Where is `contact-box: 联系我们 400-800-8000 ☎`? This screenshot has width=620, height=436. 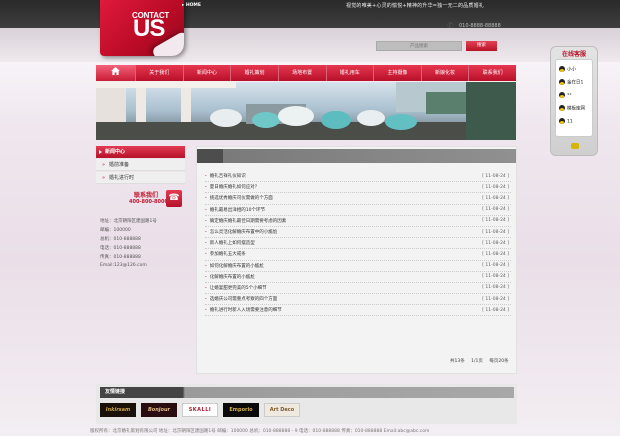 contact-box: 联系我们 400-800-8000 ☎ is located at coordinates (140, 202).